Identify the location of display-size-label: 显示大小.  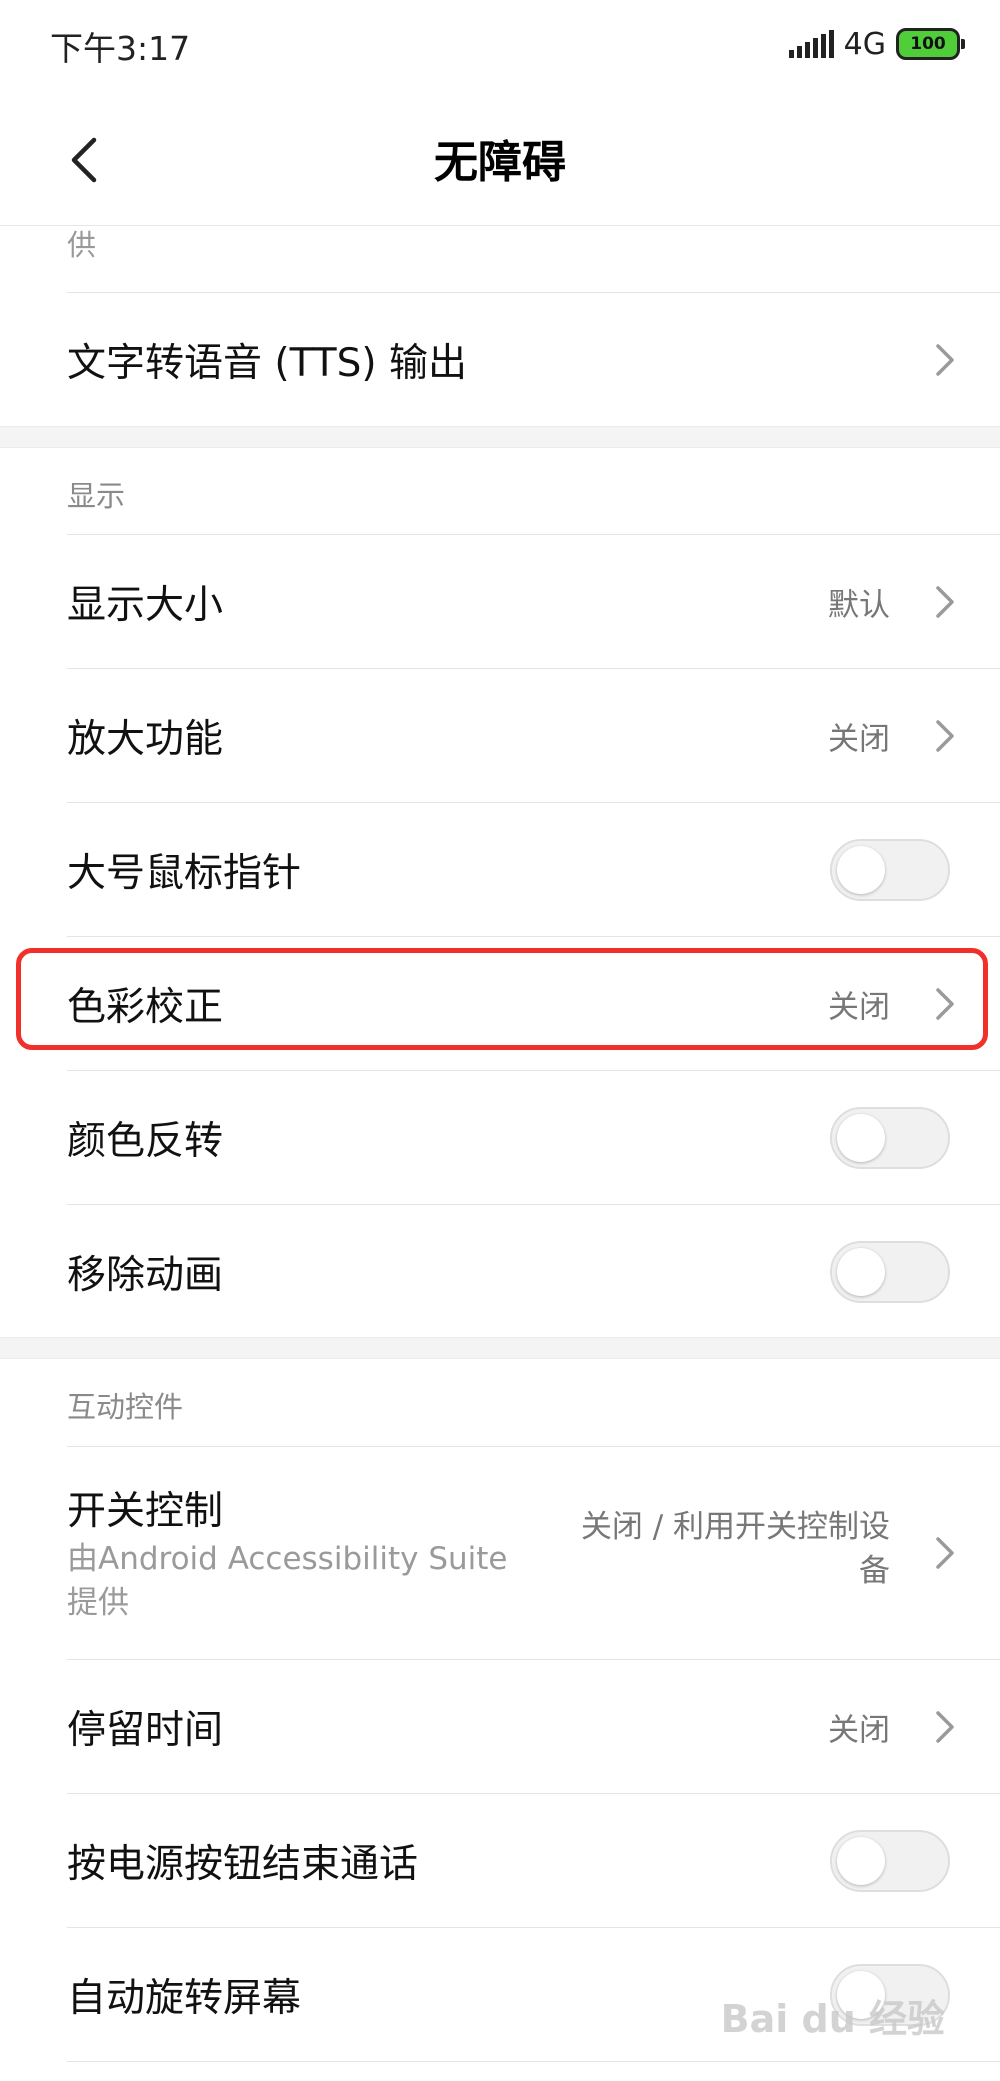
(145, 605).